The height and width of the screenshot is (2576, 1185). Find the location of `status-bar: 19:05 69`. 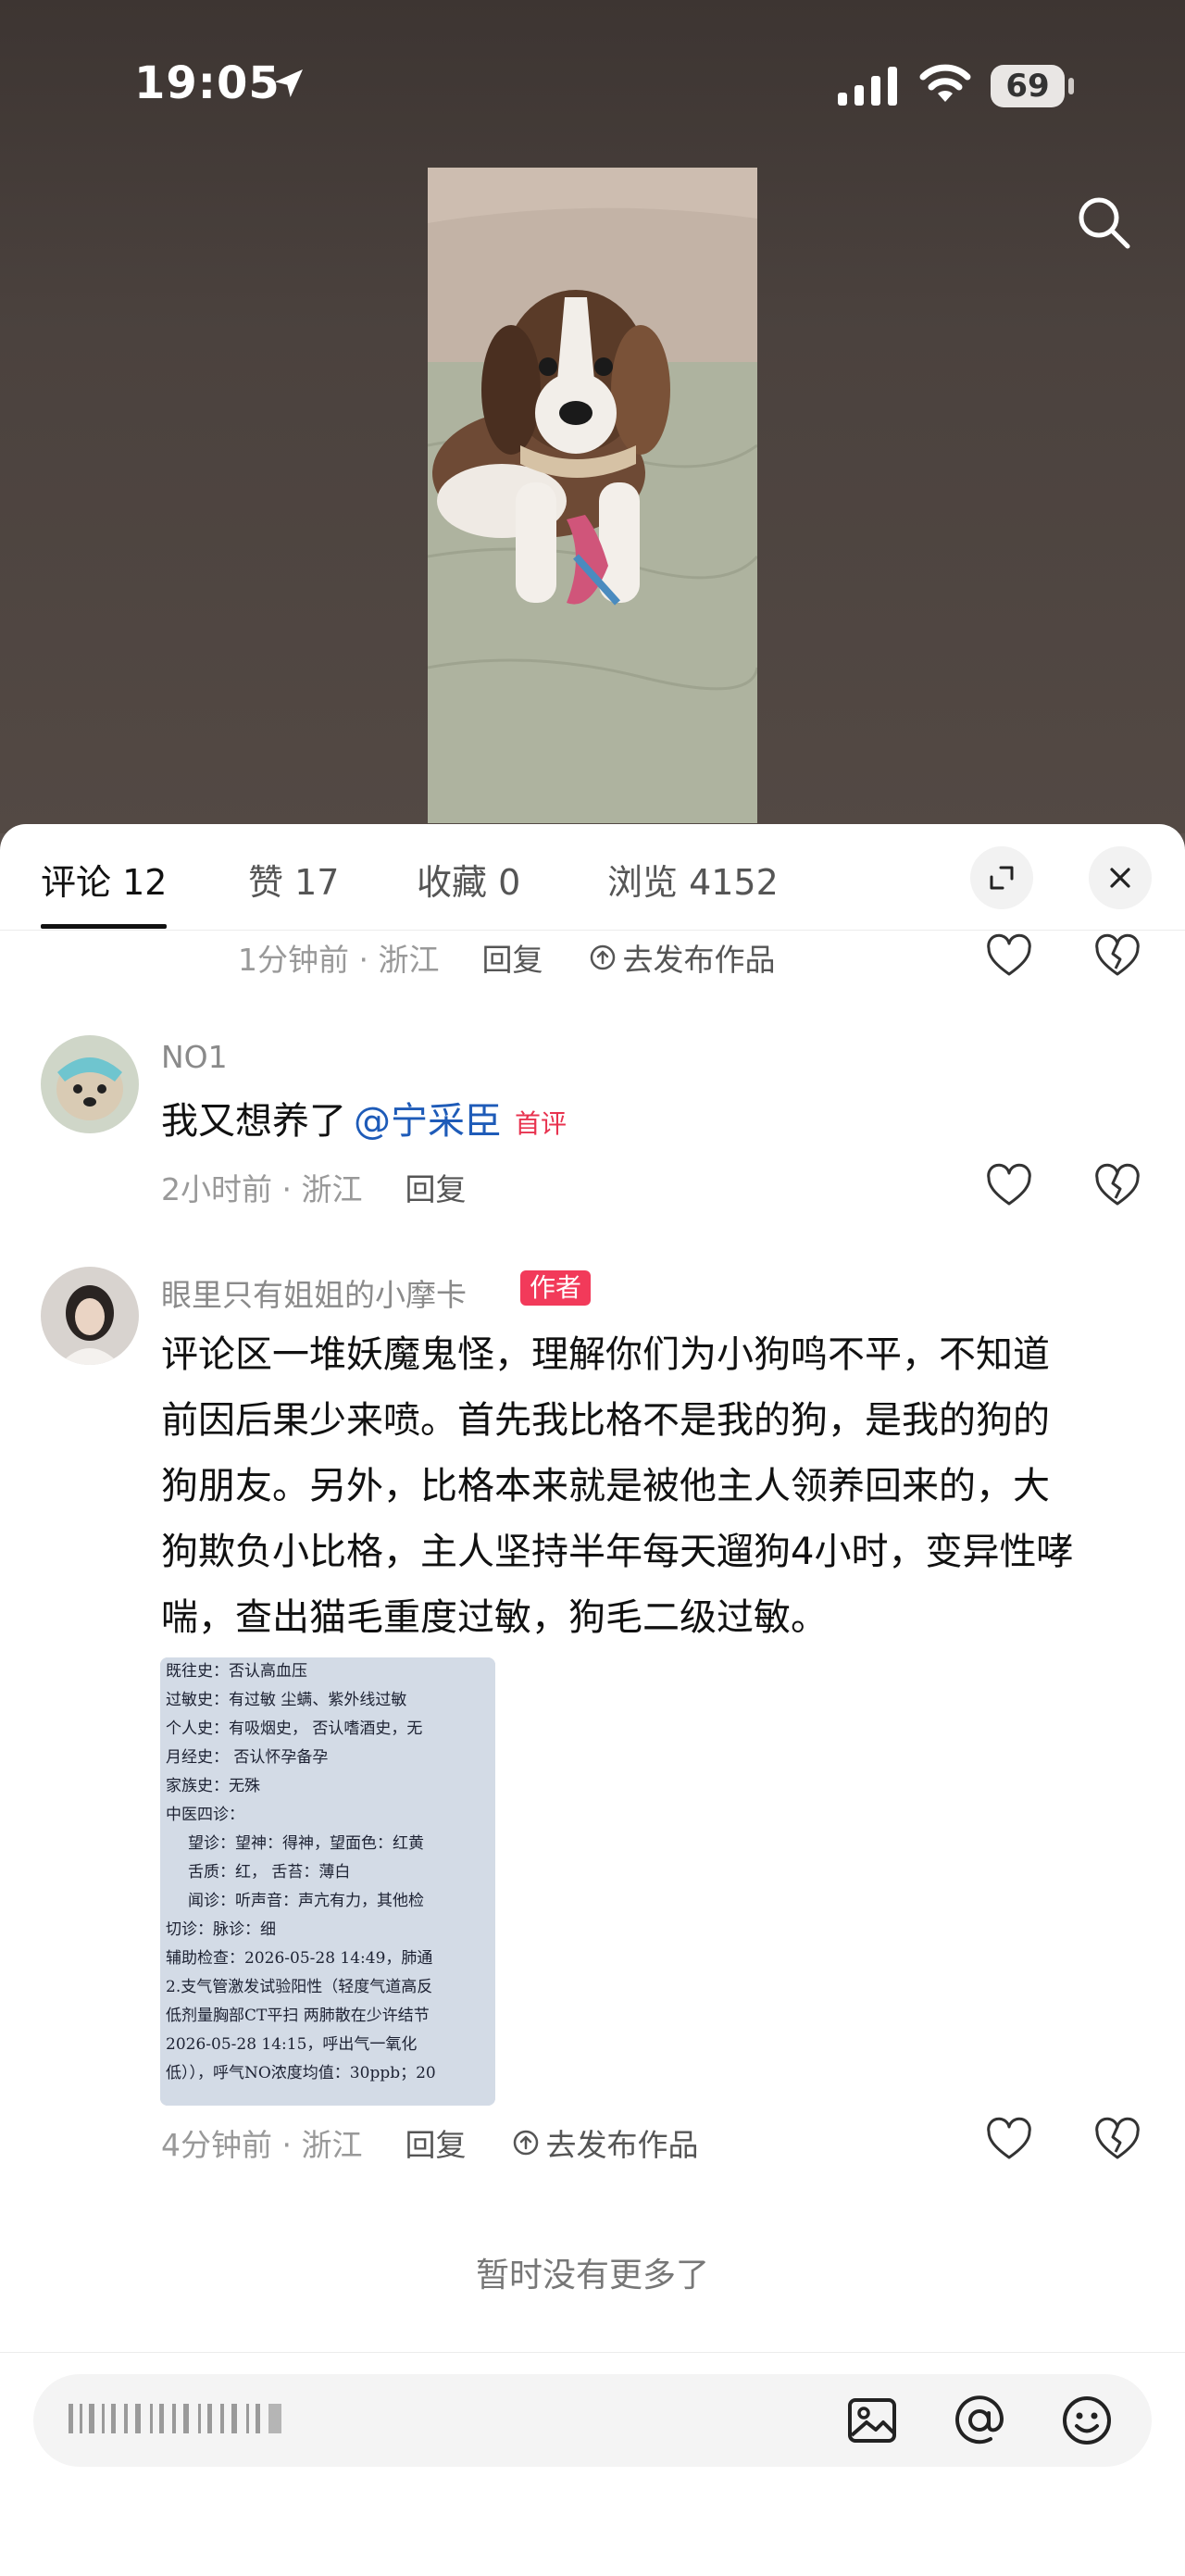

status-bar: 19:05 69 is located at coordinates (592, 88).